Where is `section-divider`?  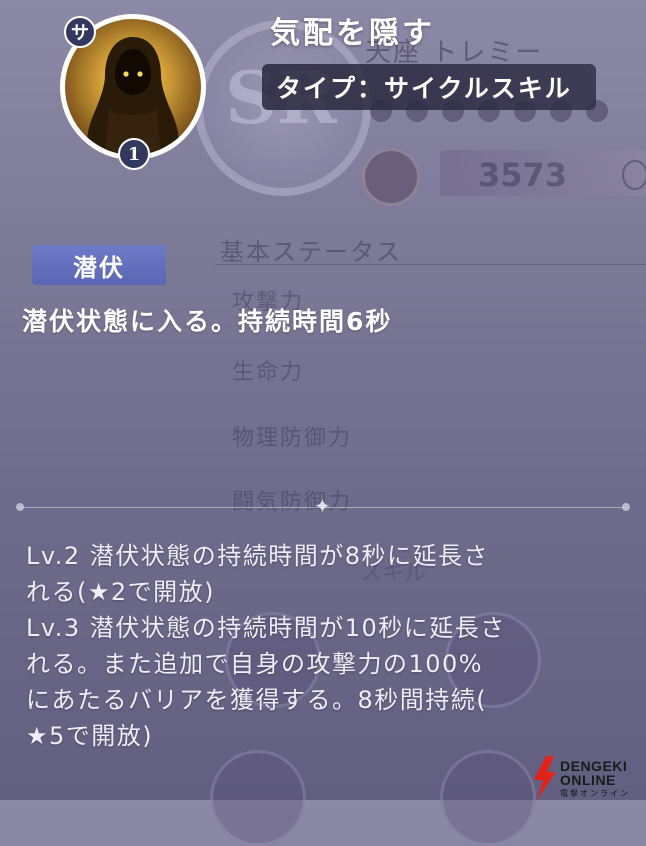 section-divider is located at coordinates (430, 264).